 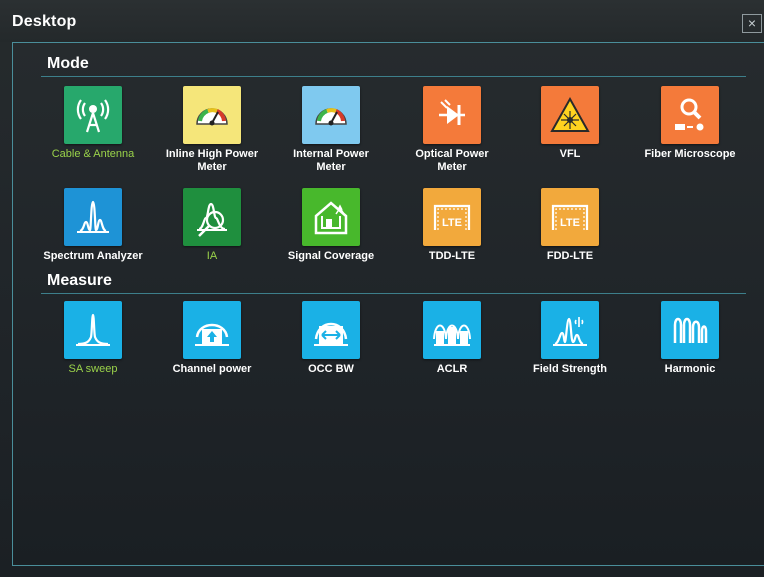 What do you see at coordinates (331, 256) in the screenshot?
I see `mode-tile-label: Signal Coverage` at bounding box center [331, 256].